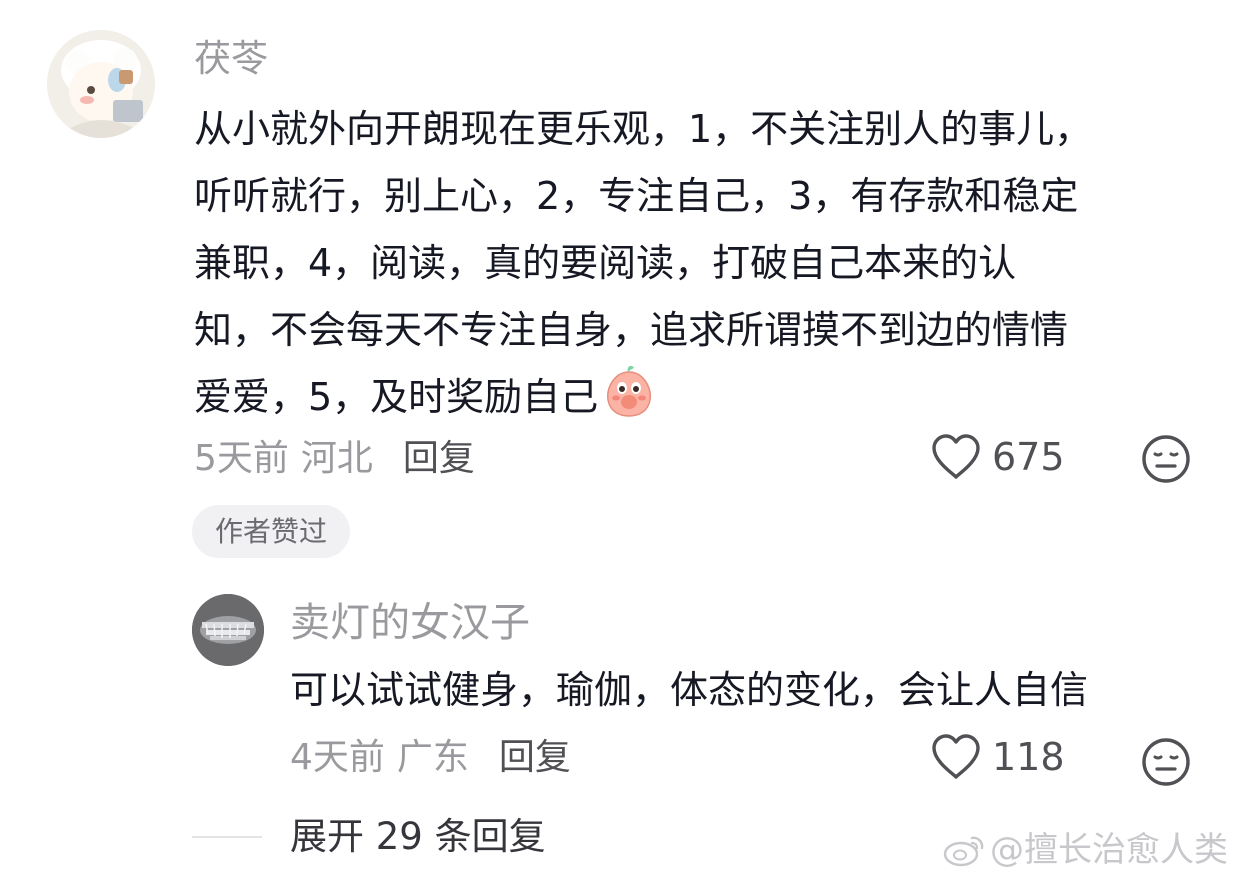  I want to click on reply-like-count: 118, so click(1028, 757).